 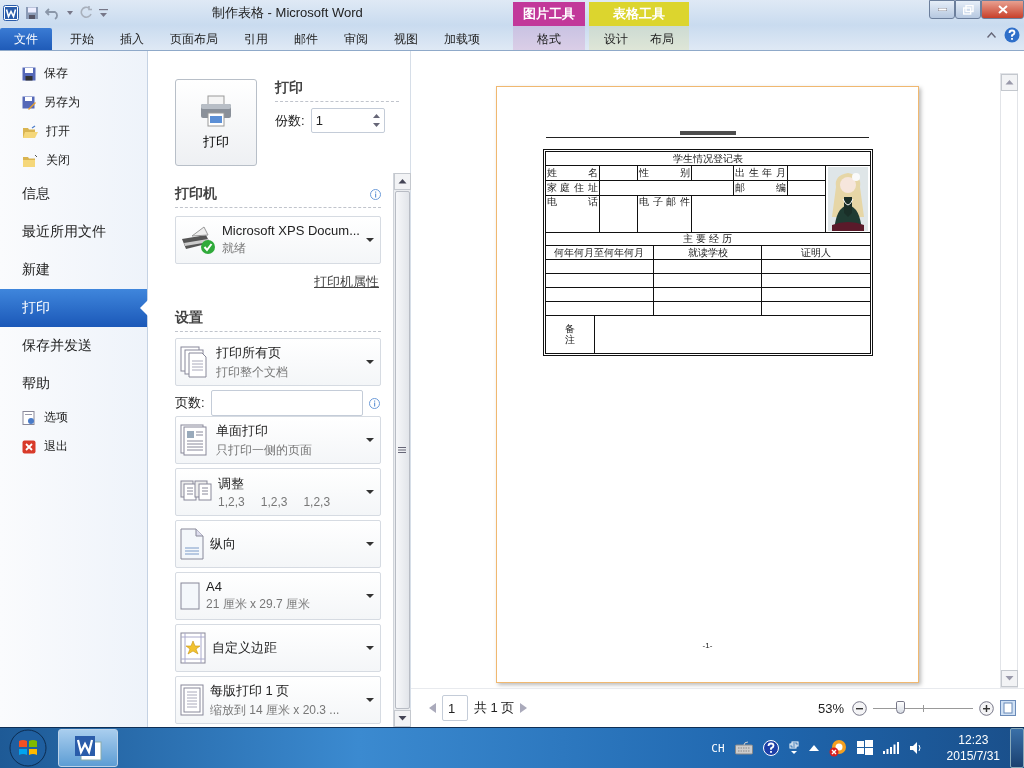 I want to click on copies-spinner: 1, so click(x=347, y=120).